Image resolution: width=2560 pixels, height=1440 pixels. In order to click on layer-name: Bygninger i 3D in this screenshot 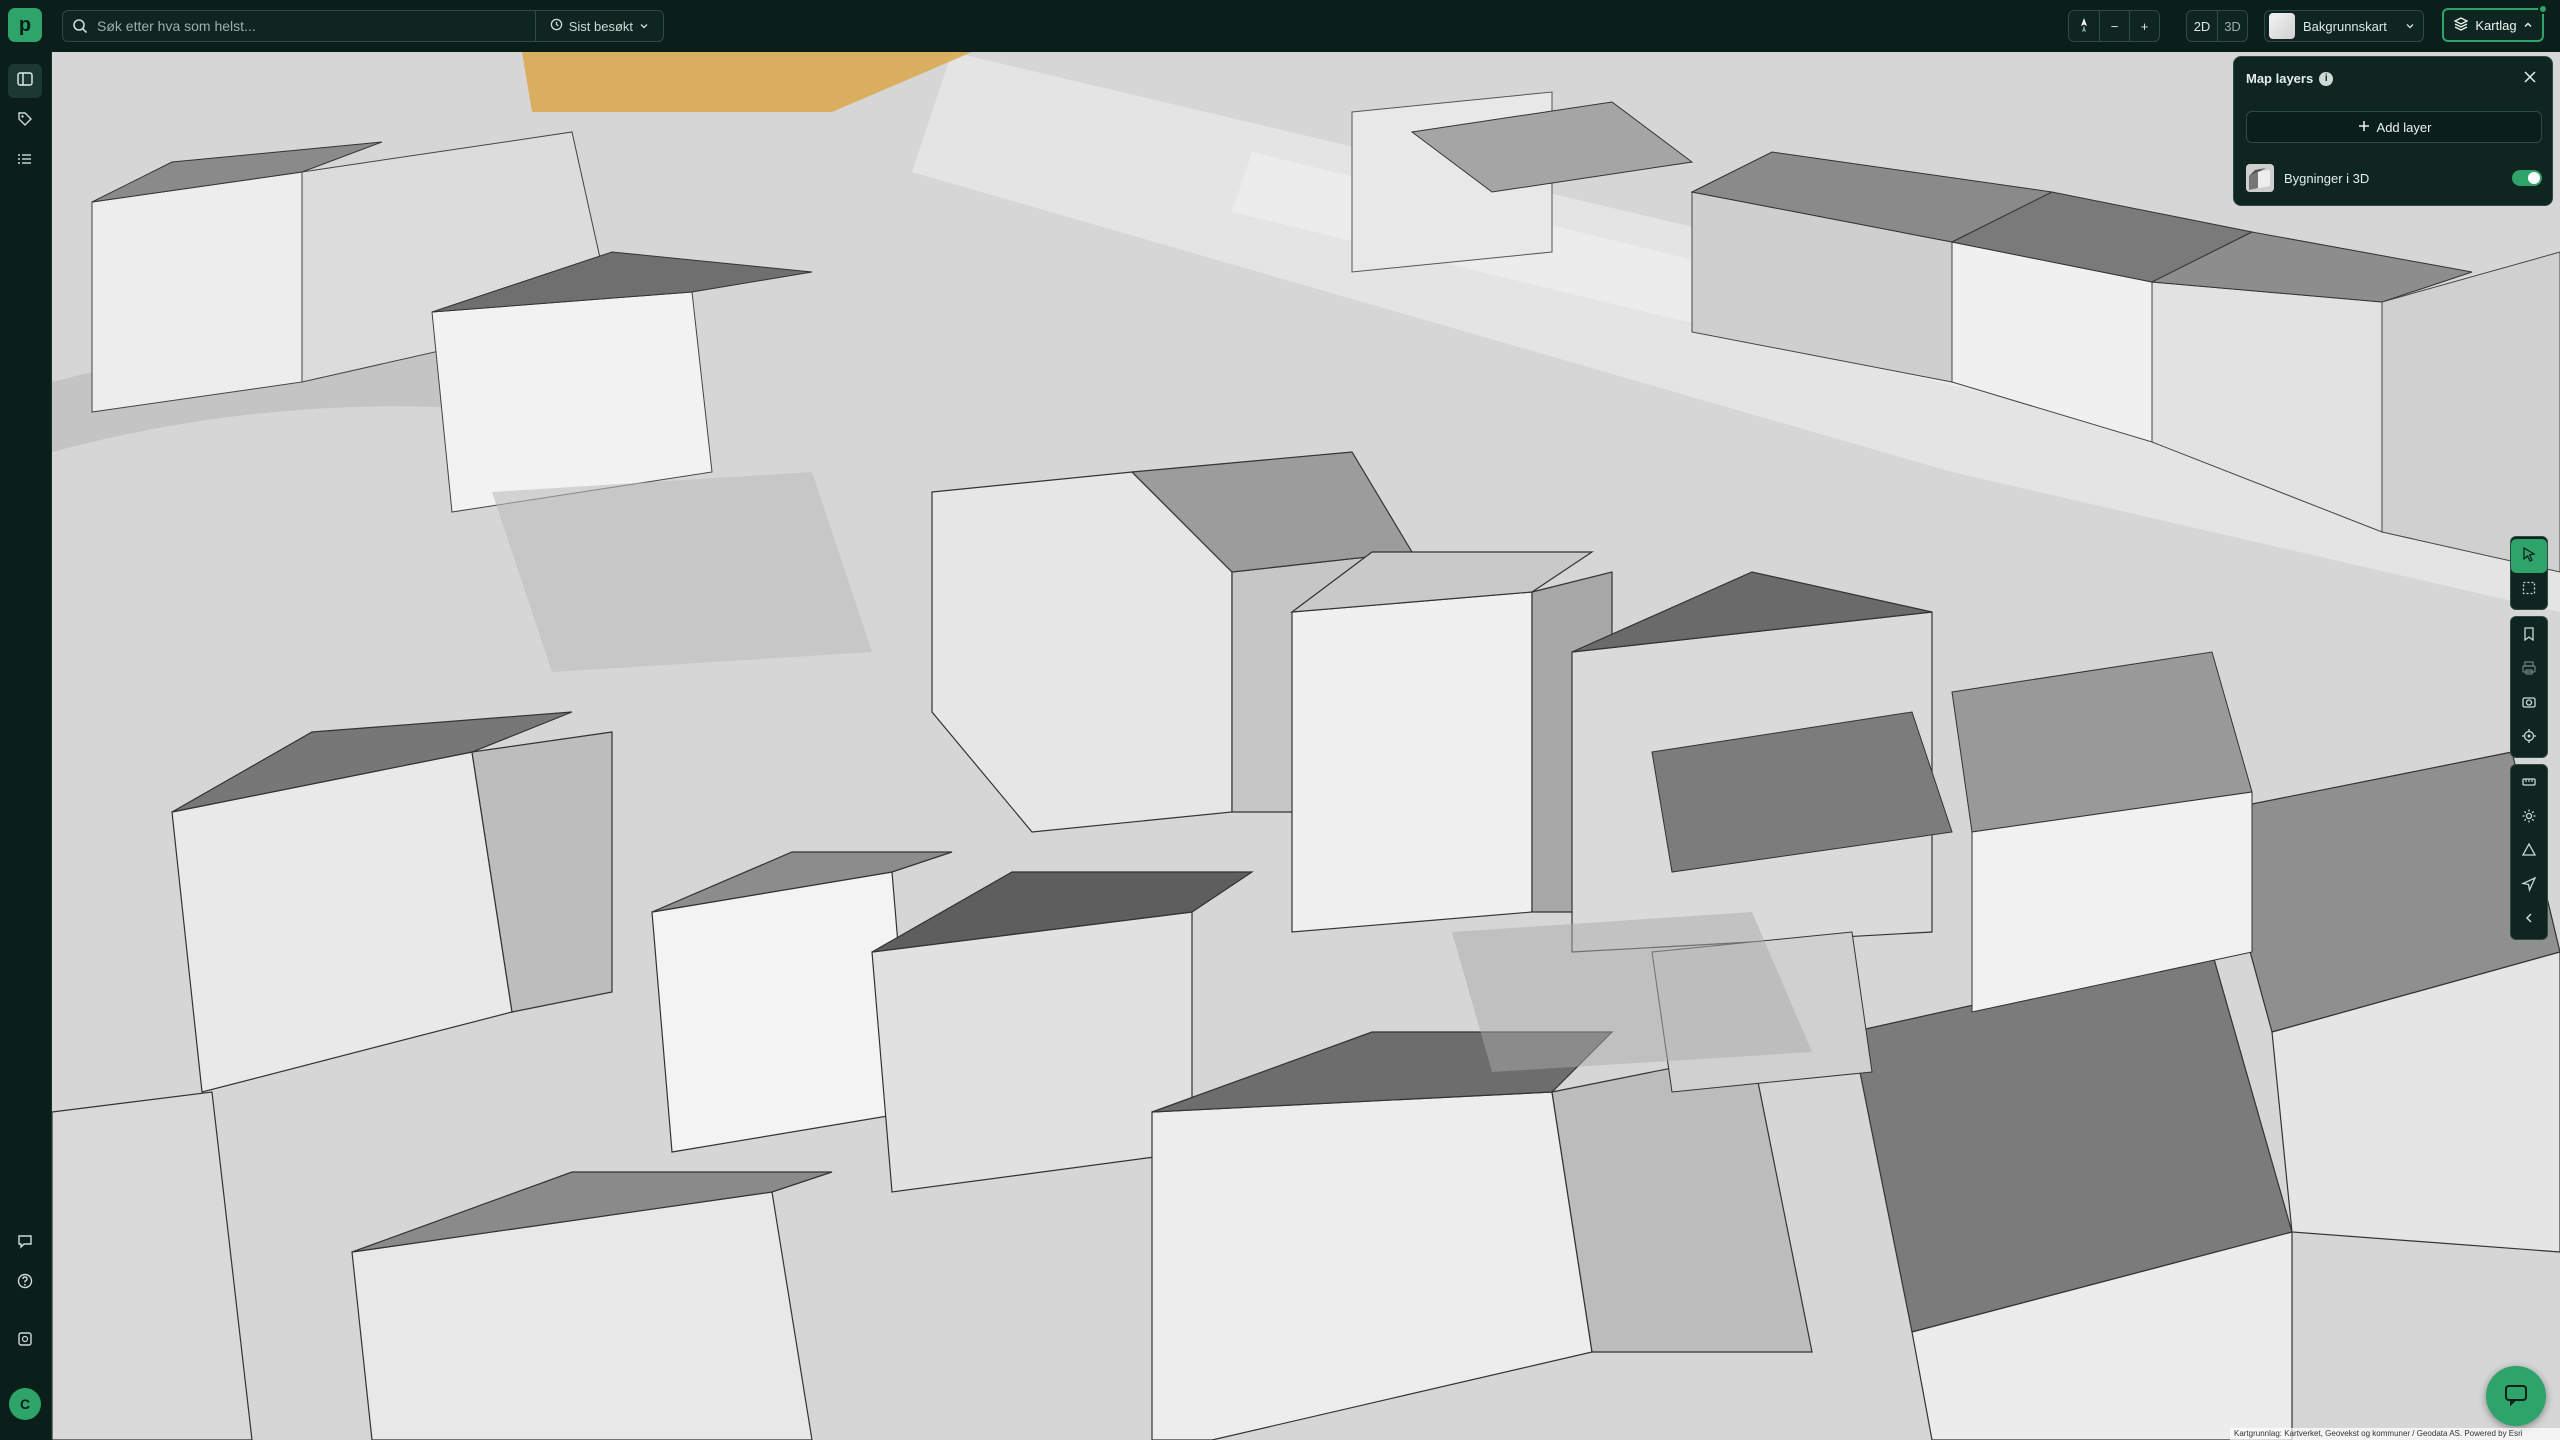, I will do `click(2327, 178)`.